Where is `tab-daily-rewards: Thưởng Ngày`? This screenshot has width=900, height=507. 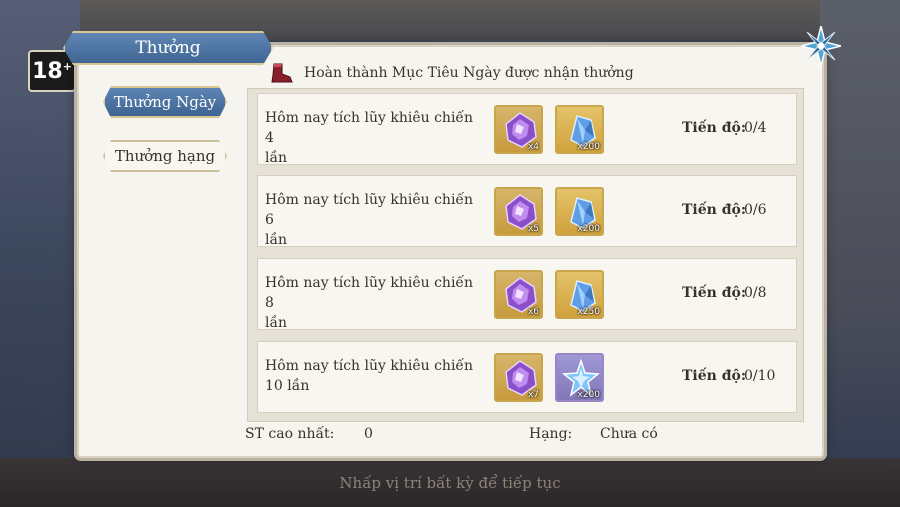 tab-daily-rewards: Thưởng Ngày is located at coordinates (165, 102).